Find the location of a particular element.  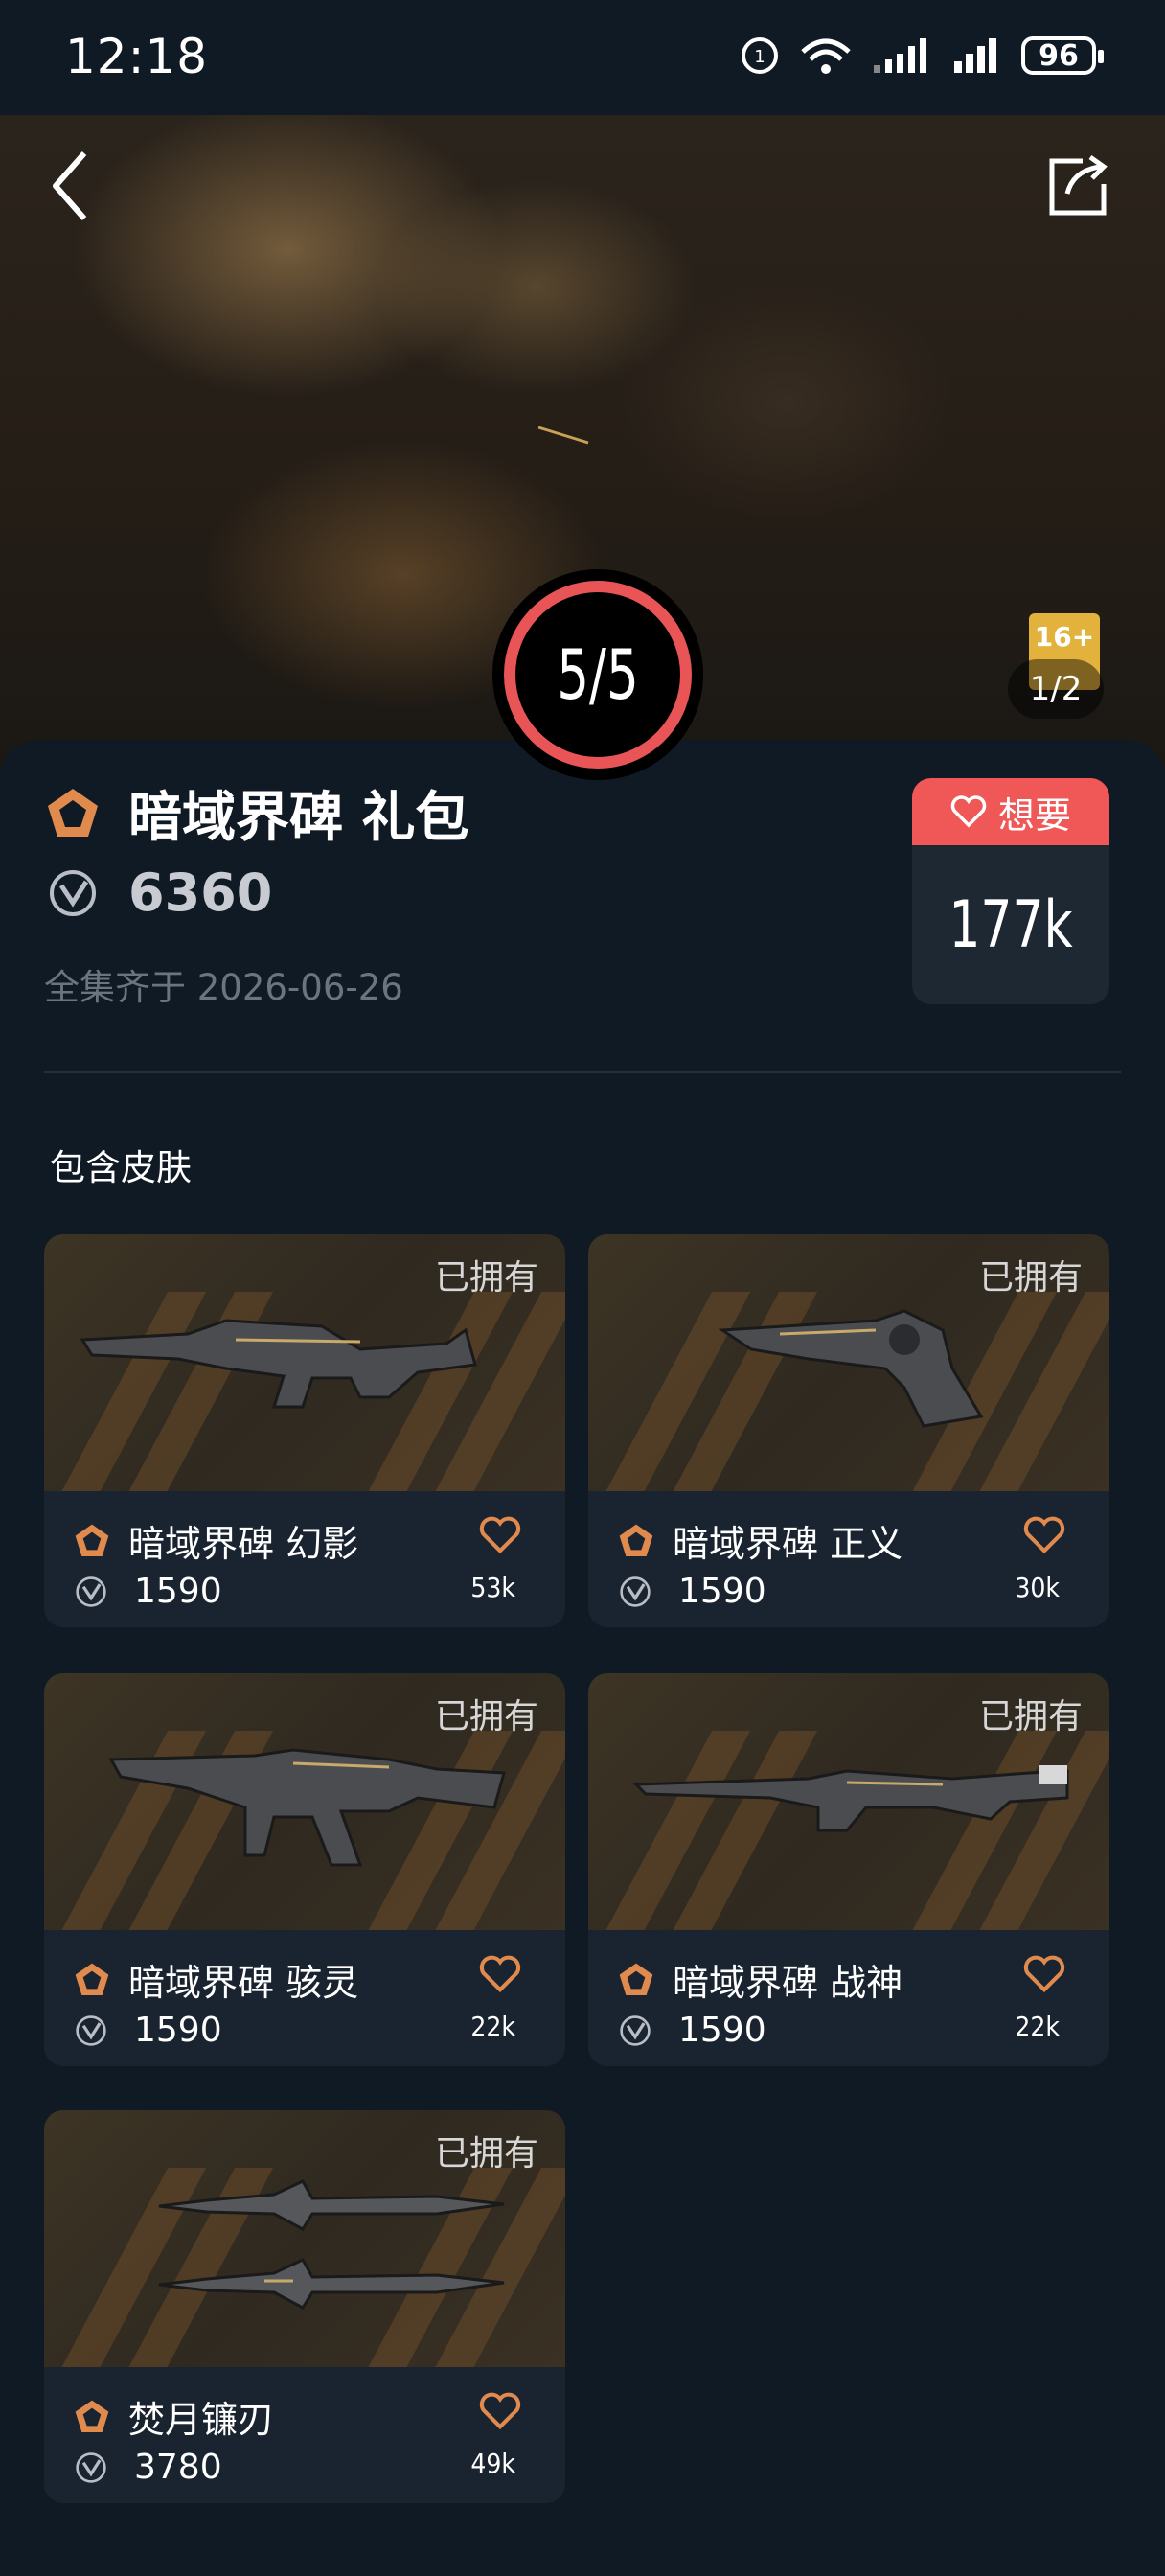

skin-name: 暗域界碑 战神 is located at coordinates (788, 1983).